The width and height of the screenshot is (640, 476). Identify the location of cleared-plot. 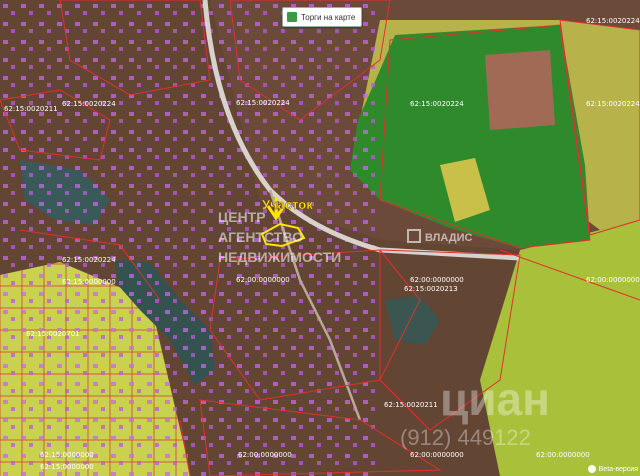
(520, 90).